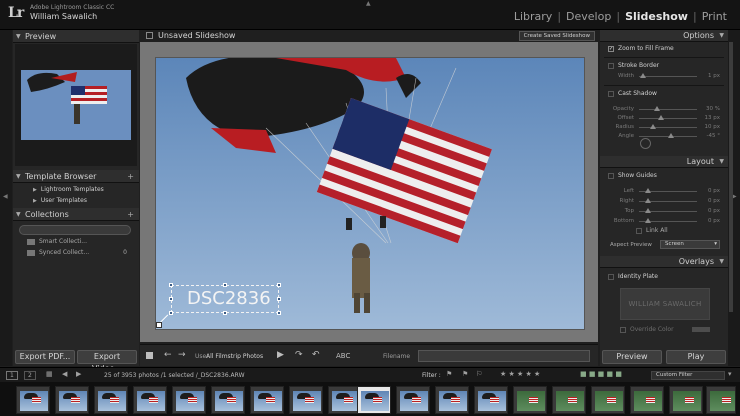 The height and width of the screenshot is (416, 740). I want to click on identity-text-overlay: DSC2836, so click(225, 299).